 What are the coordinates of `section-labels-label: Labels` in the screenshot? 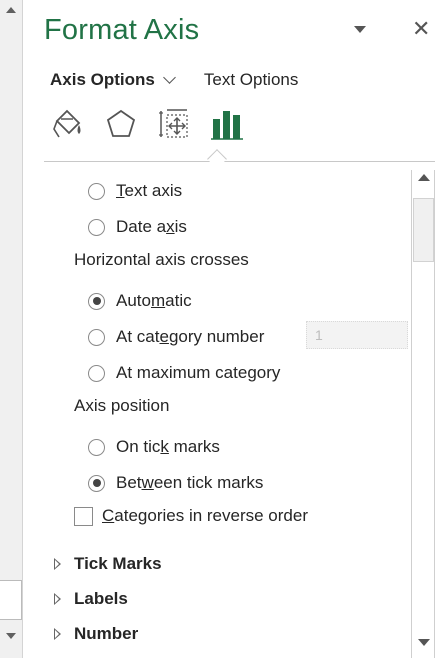 It's located at (101, 598).